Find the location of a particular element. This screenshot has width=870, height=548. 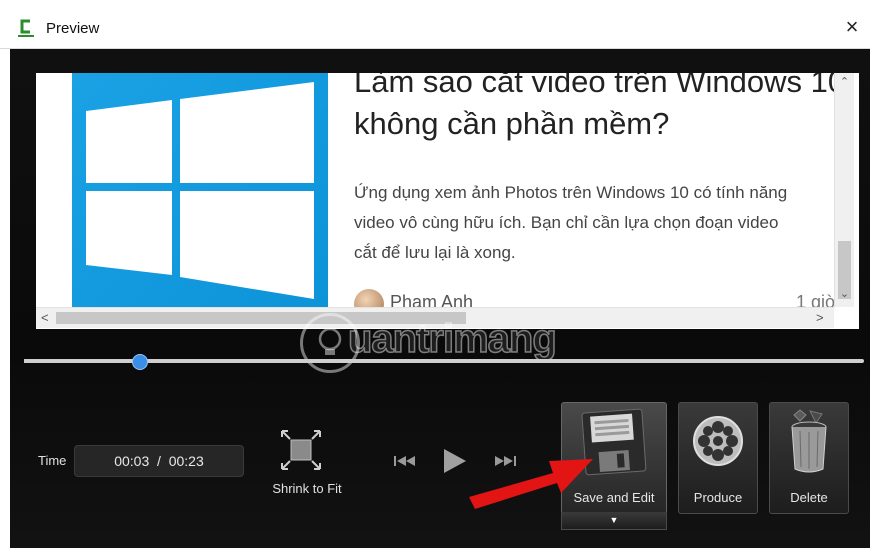

shrink-to-fit-icon is located at coordinates (301, 450).